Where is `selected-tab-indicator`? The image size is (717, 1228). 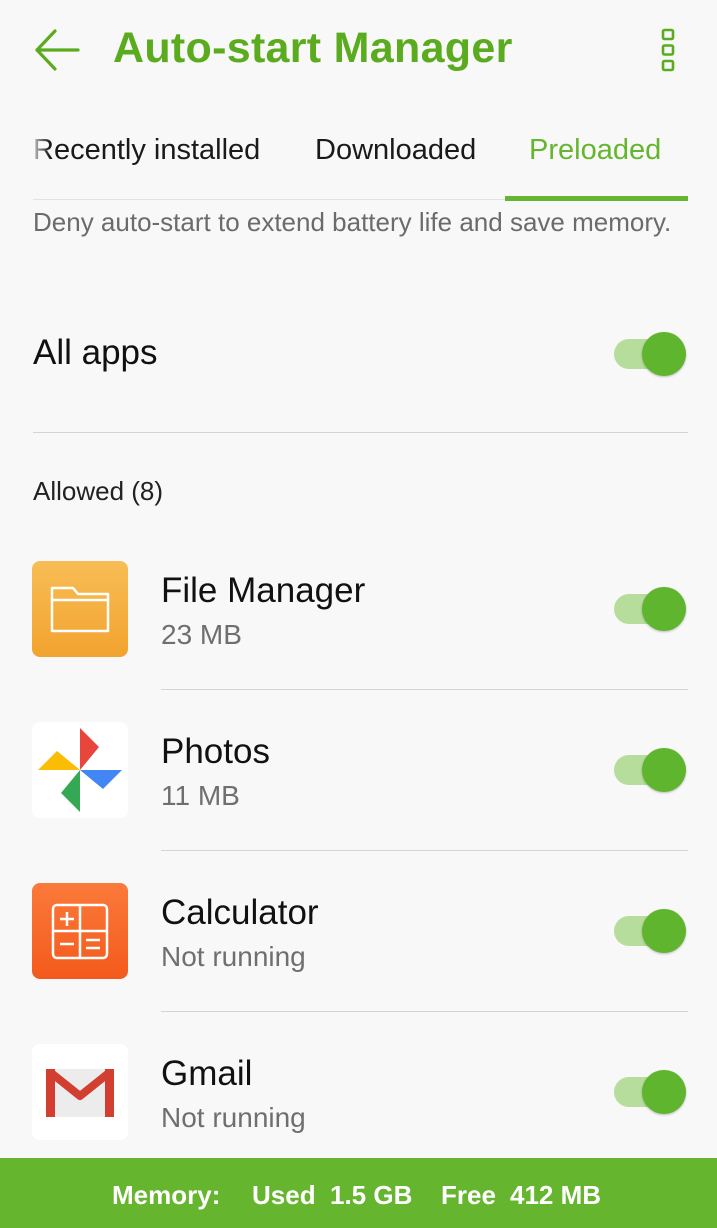 selected-tab-indicator is located at coordinates (596, 198).